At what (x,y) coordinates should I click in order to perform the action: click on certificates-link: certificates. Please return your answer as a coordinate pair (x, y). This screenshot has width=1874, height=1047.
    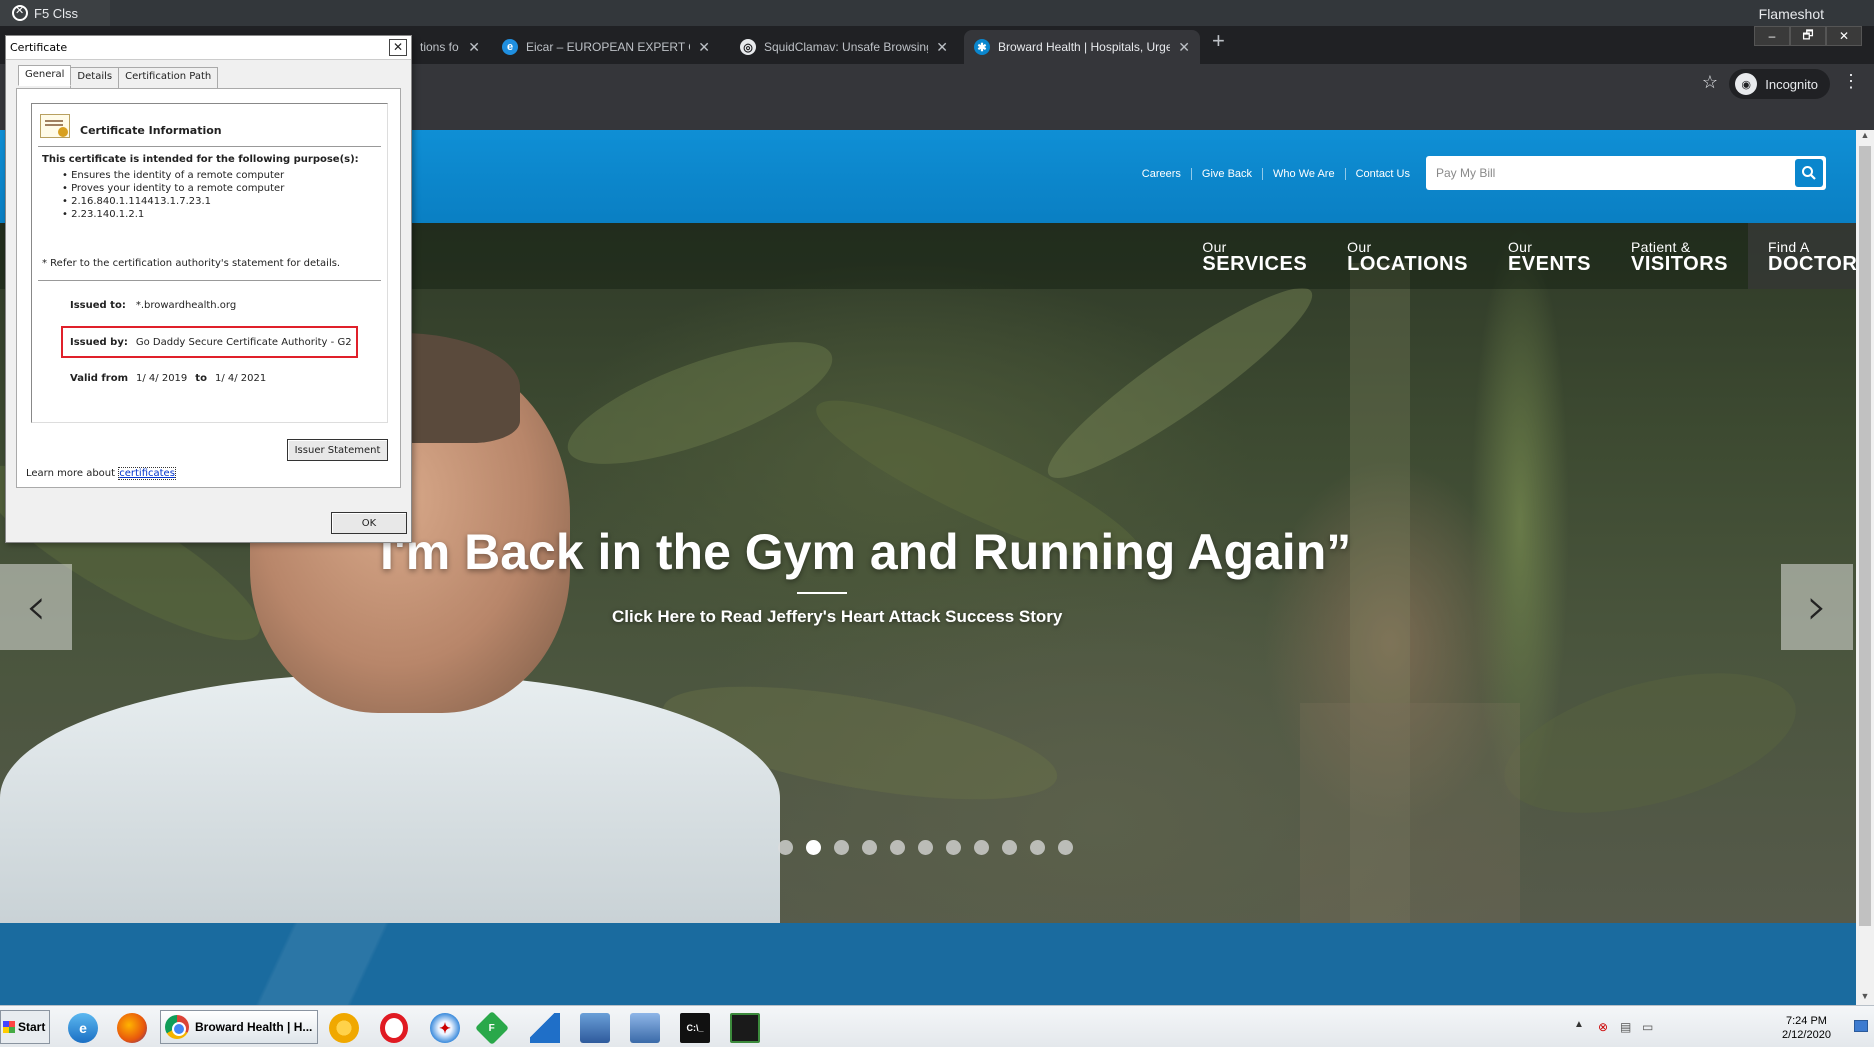
    Looking at the image, I should click on (147, 473).